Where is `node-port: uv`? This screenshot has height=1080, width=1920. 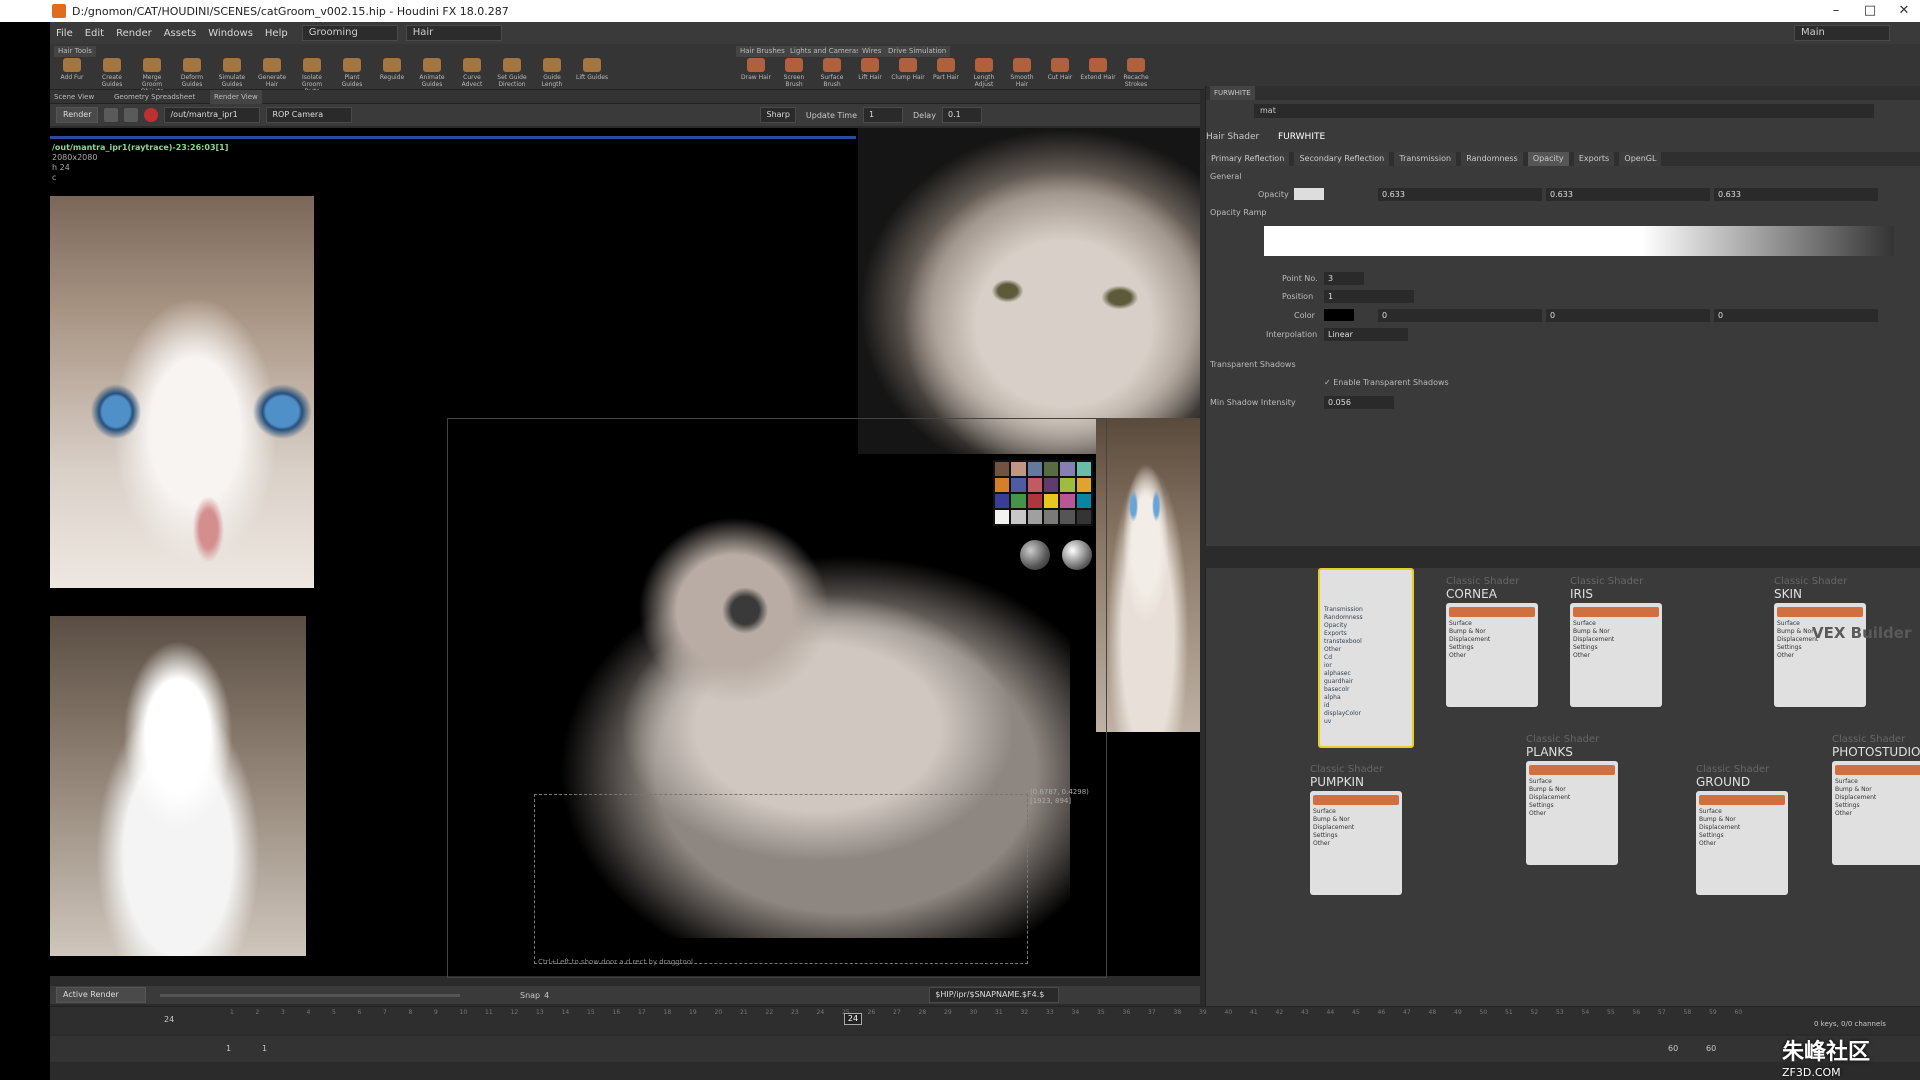
node-port: uv is located at coordinates (1366, 722).